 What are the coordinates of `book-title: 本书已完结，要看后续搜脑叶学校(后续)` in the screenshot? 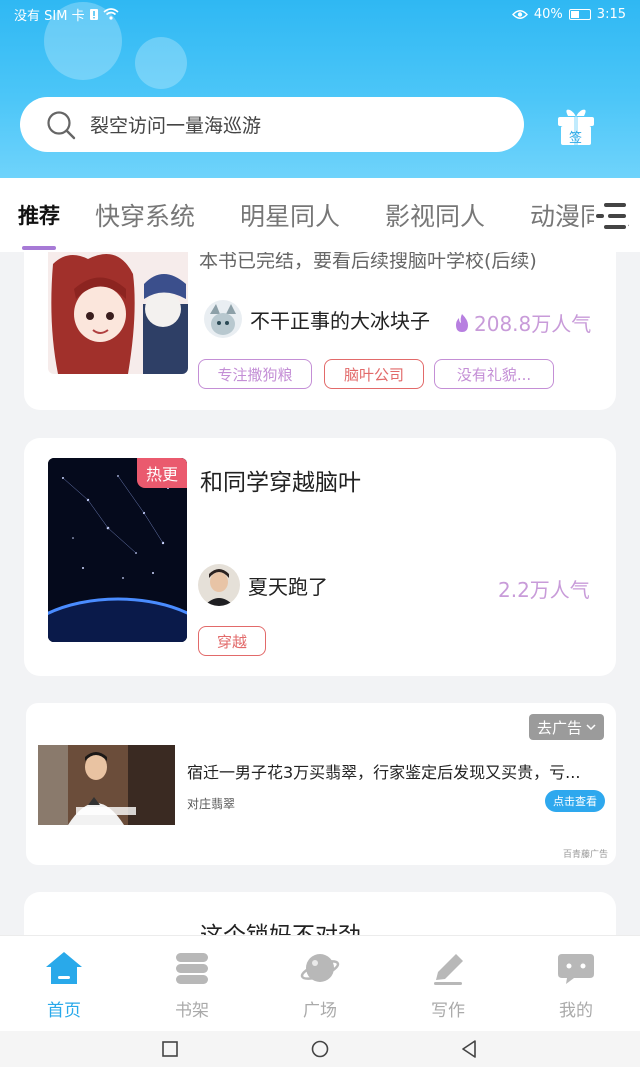 It's located at (368, 262).